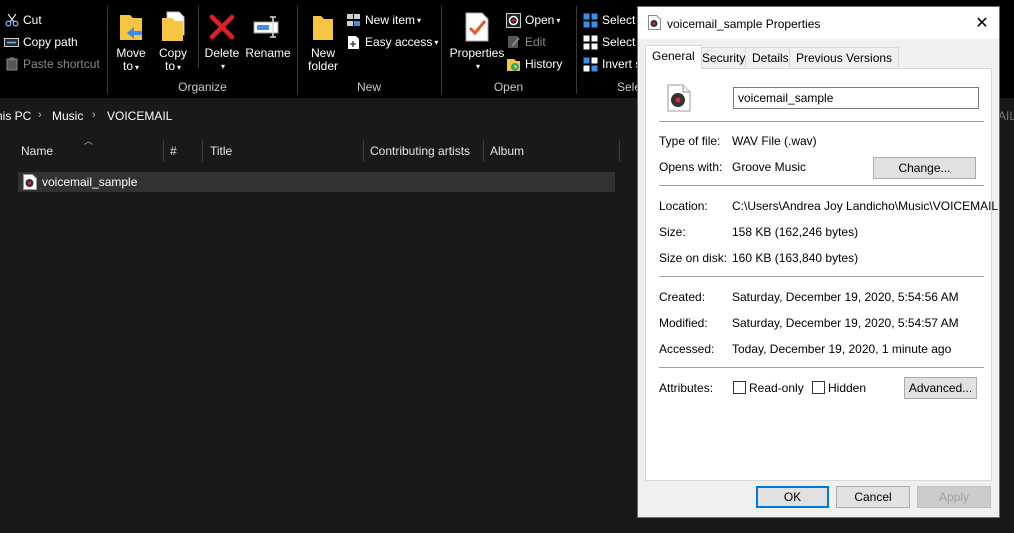 The height and width of the screenshot is (533, 1014). Describe the element at coordinates (818, 387) in the screenshot. I see `hidden-checkbox` at that location.